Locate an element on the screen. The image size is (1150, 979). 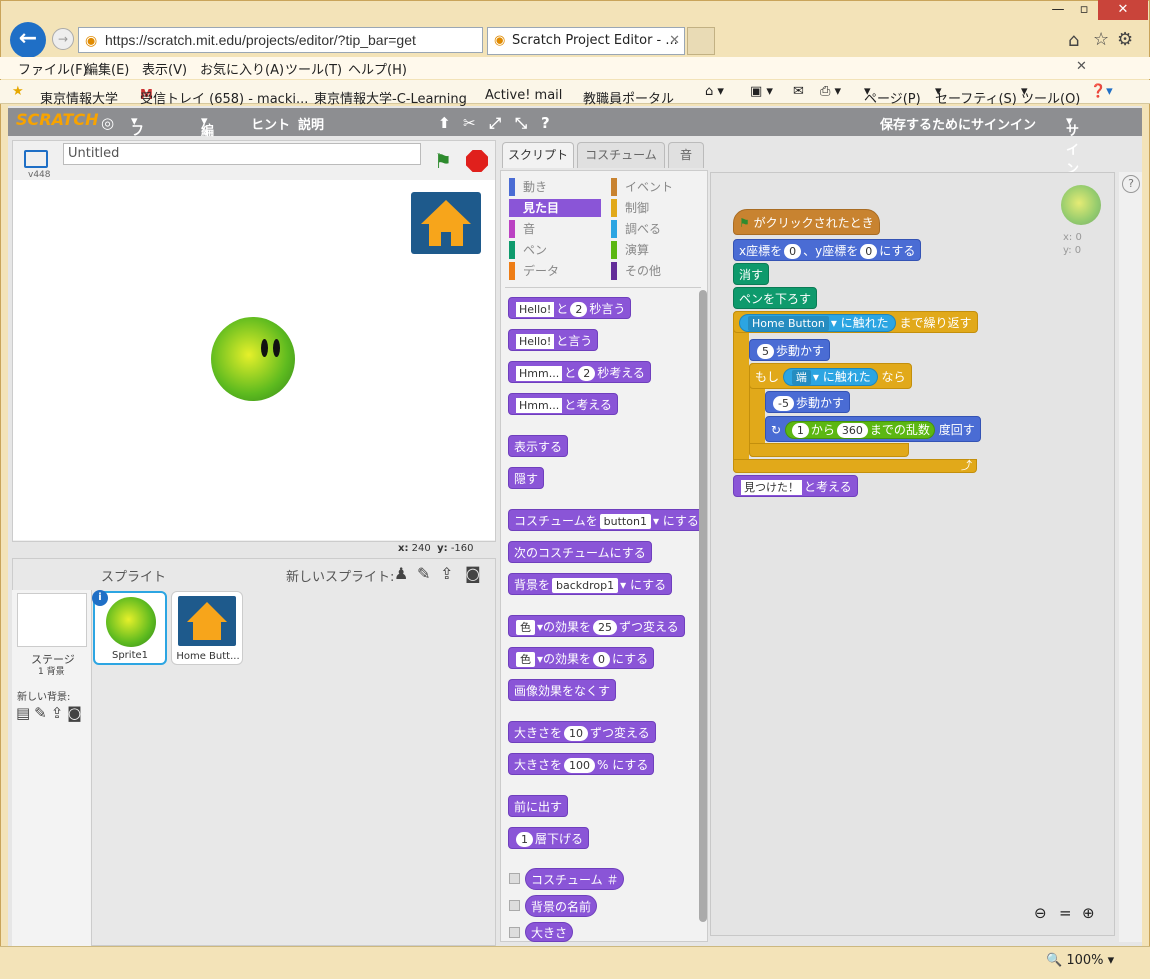
script-if: もし 端 ▾ に触れた なら is located at coordinates (830, 376).